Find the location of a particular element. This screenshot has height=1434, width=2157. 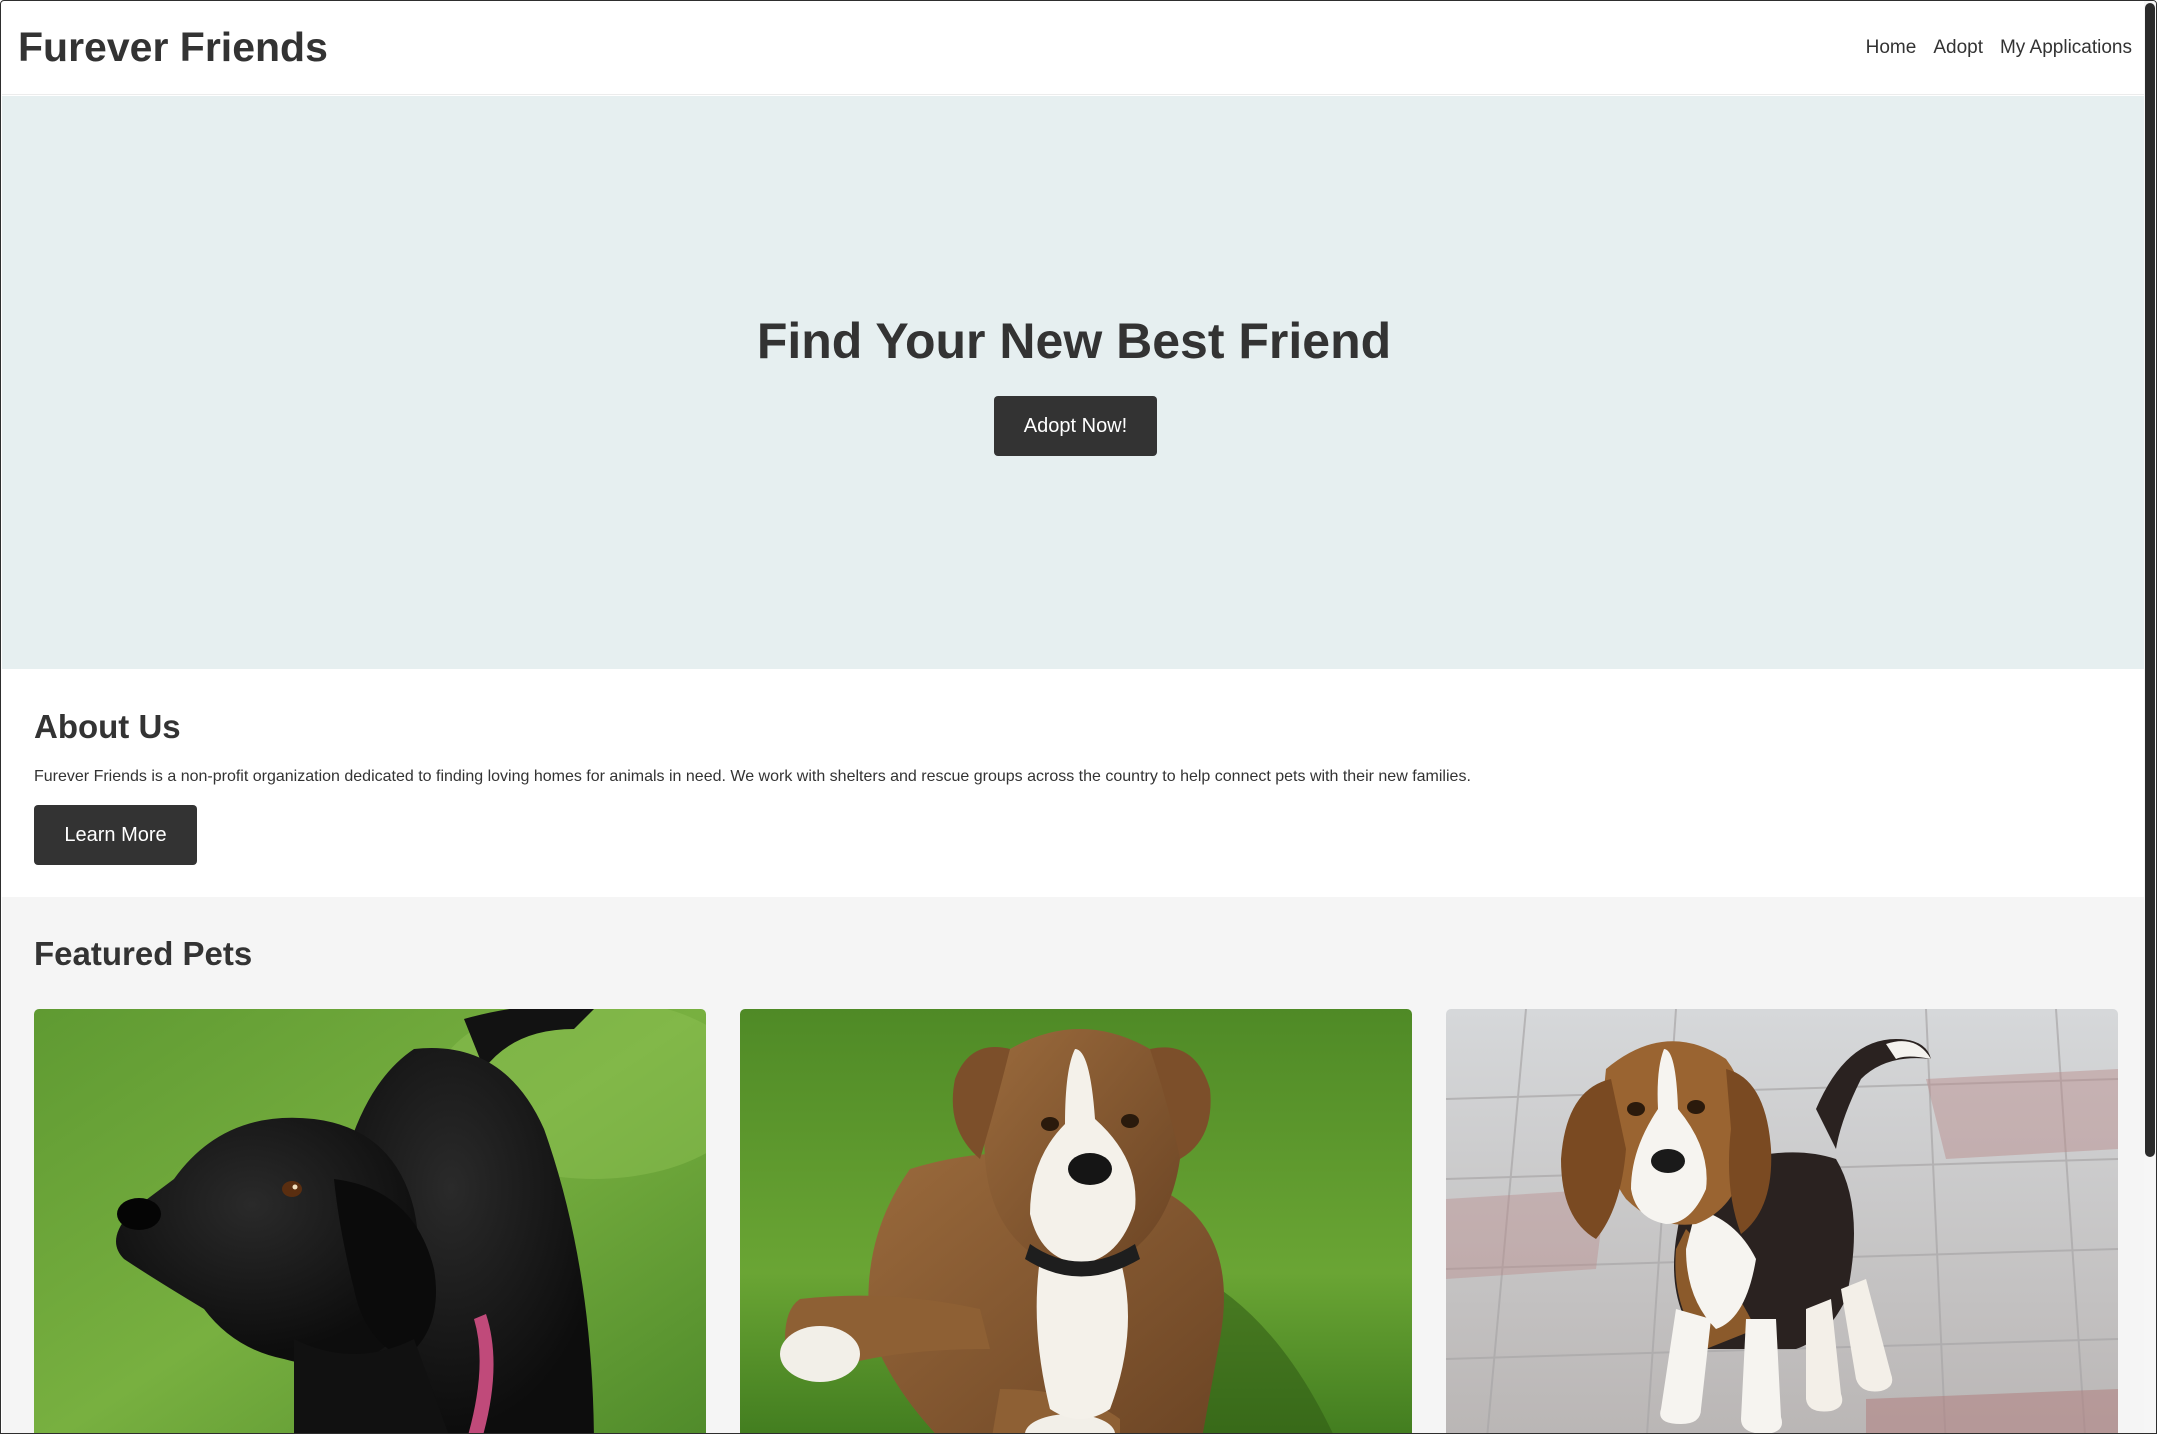

pet-card-beagle-puppy is located at coordinates (1782, 1221).